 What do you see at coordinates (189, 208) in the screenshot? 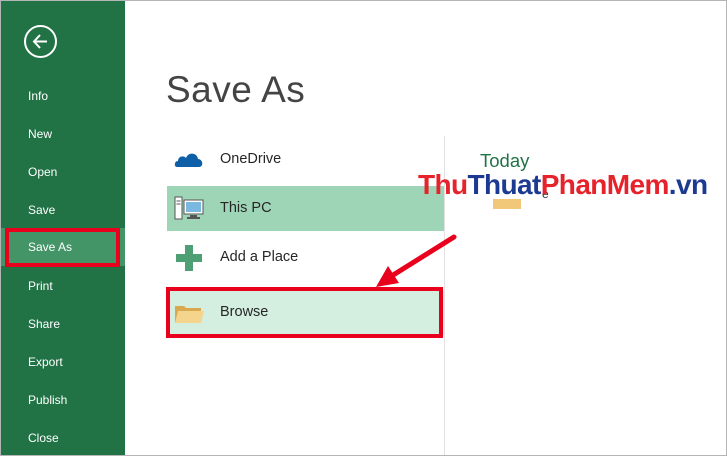
I see `computer-icon` at bounding box center [189, 208].